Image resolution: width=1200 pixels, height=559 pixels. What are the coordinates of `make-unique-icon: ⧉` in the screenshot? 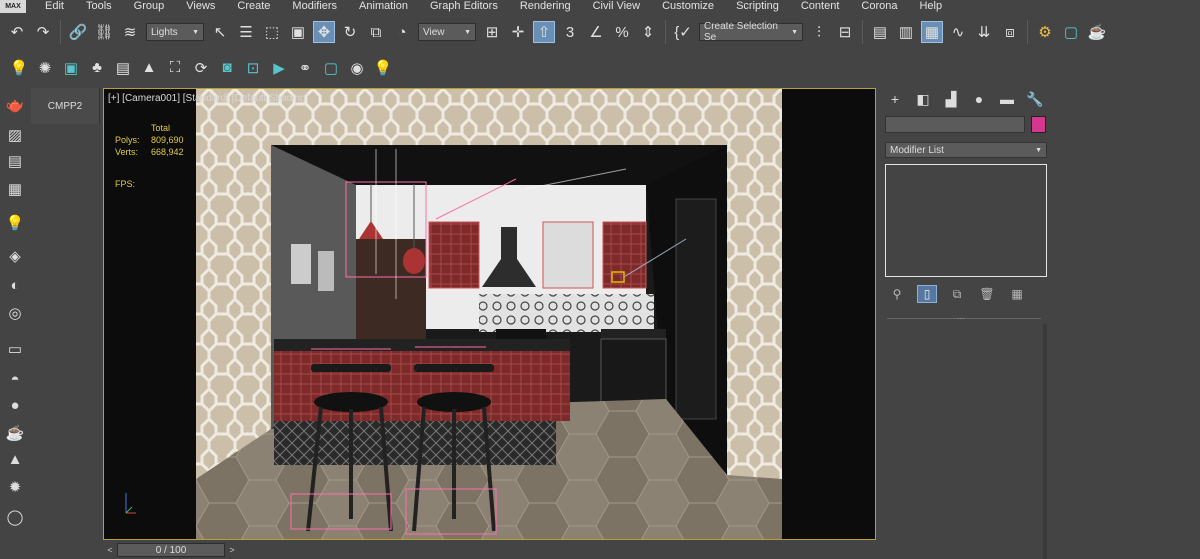 It's located at (957, 294).